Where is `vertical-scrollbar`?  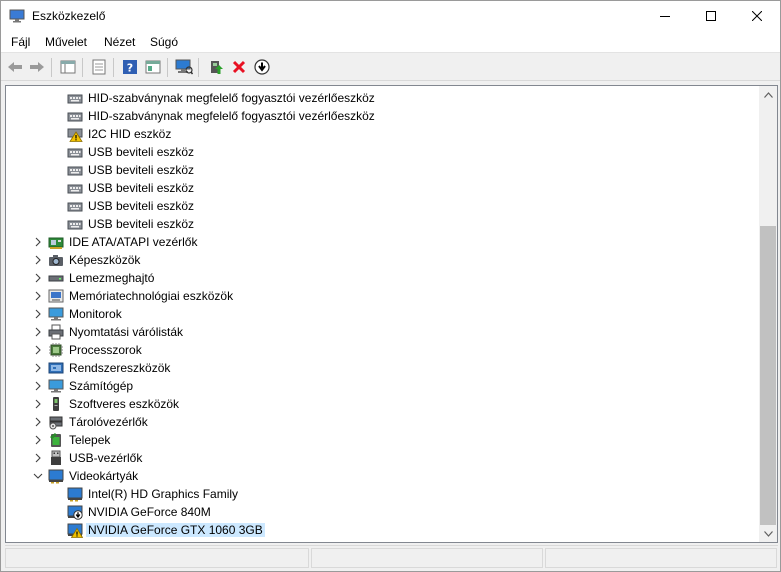
vertical-scrollbar is located at coordinates (768, 314).